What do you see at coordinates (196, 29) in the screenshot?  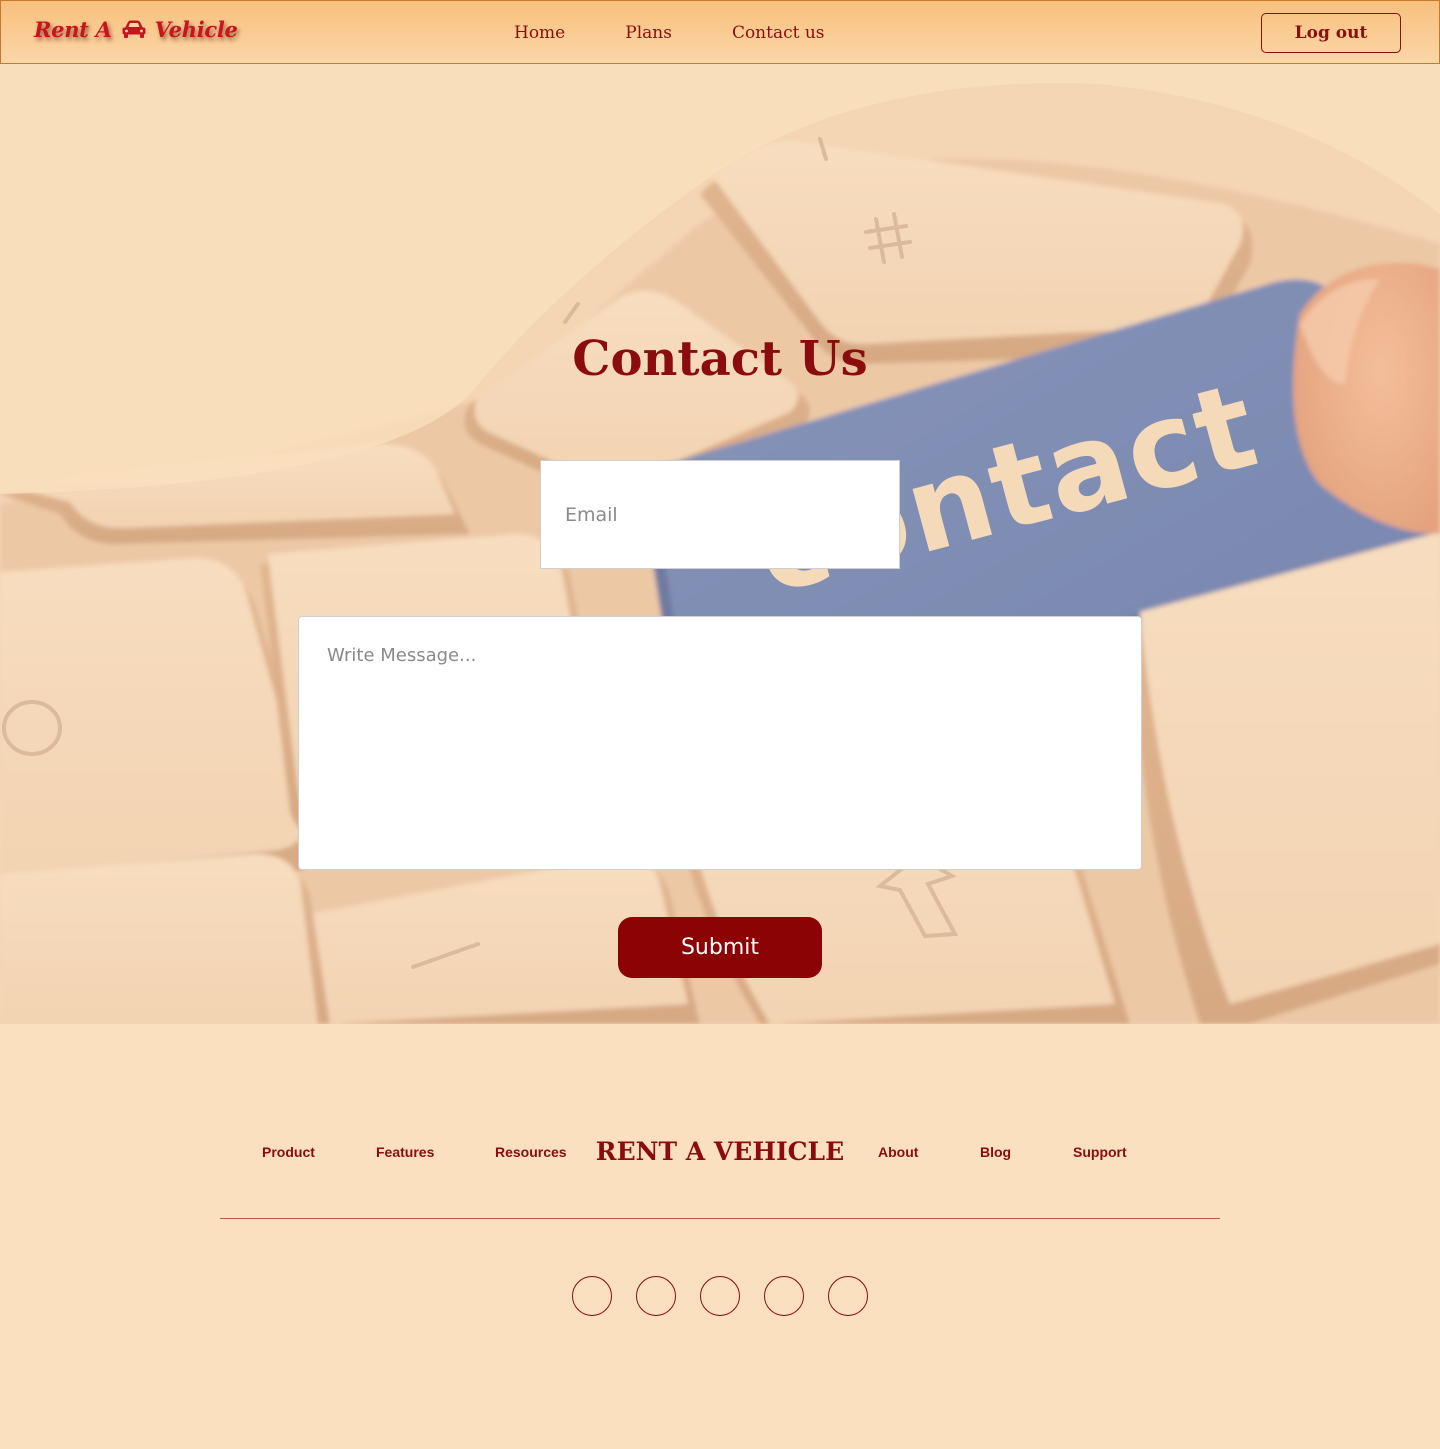 I see `logo-text-right: Vehicle` at bounding box center [196, 29].